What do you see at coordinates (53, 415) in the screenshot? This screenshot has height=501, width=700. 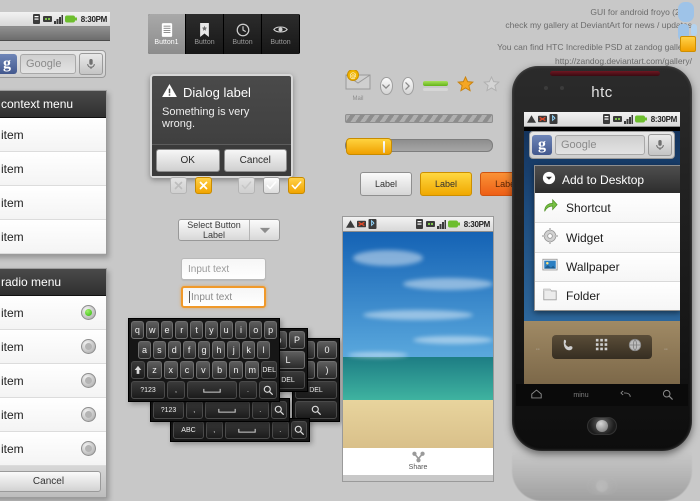 I see `radio-menu-item-3: item` at bounding box center [53, 415].